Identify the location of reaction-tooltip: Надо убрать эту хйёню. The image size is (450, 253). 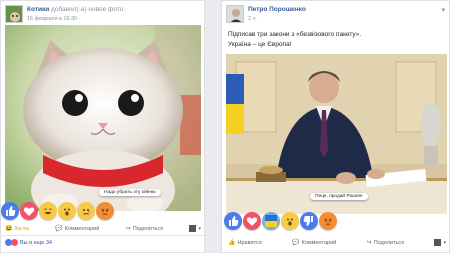
(130, 192).